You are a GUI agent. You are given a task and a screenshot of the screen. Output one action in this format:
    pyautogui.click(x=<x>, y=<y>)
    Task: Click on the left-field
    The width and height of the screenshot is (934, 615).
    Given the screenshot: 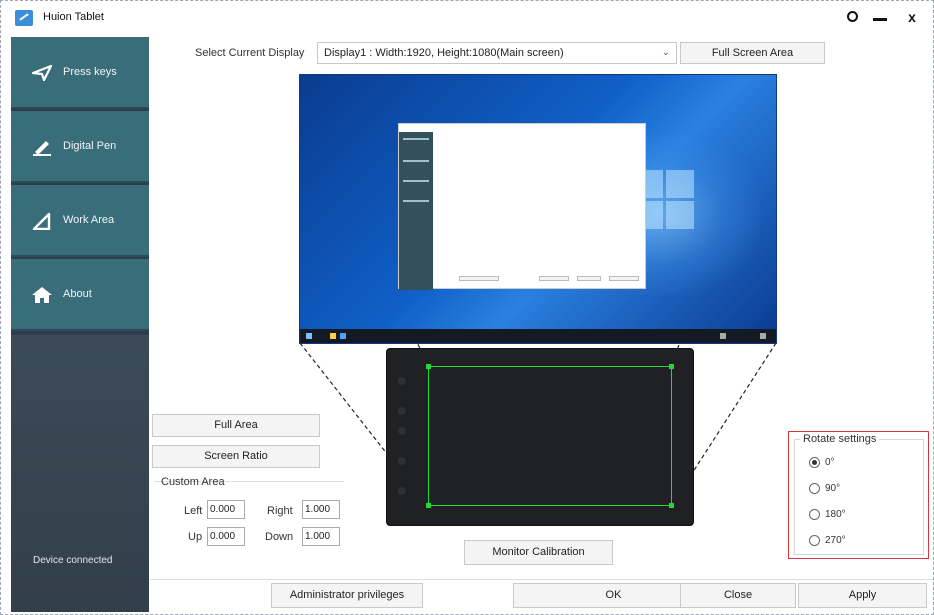 What is the action you would take?
    pyautogui.click(x=226, y=509)
    